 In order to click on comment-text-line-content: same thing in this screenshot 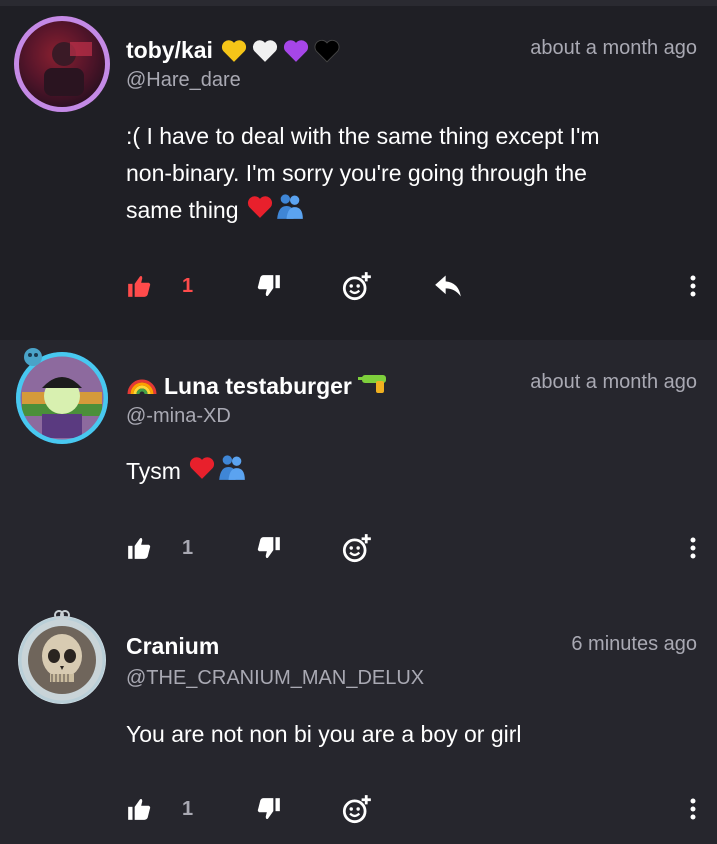, I will do `click(182, 210)`.